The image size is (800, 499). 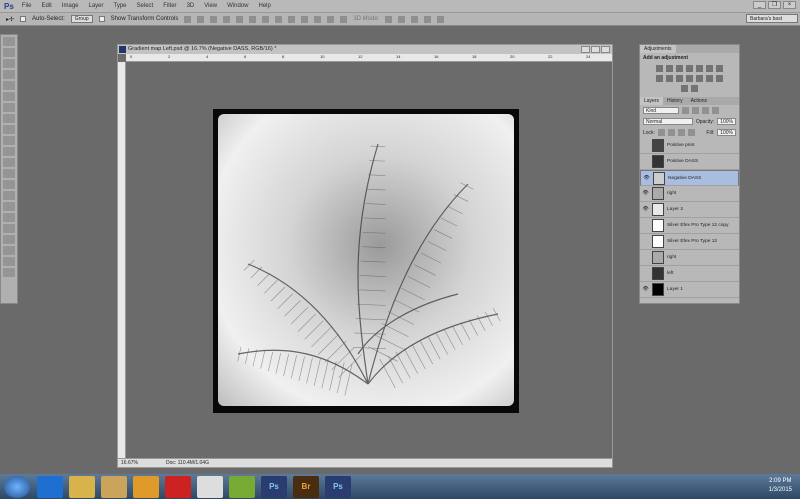 What do you see at coordinates (169, 6) in the screenshot?
I see `menu-filter: Filter` at bounding box center [169, 6].